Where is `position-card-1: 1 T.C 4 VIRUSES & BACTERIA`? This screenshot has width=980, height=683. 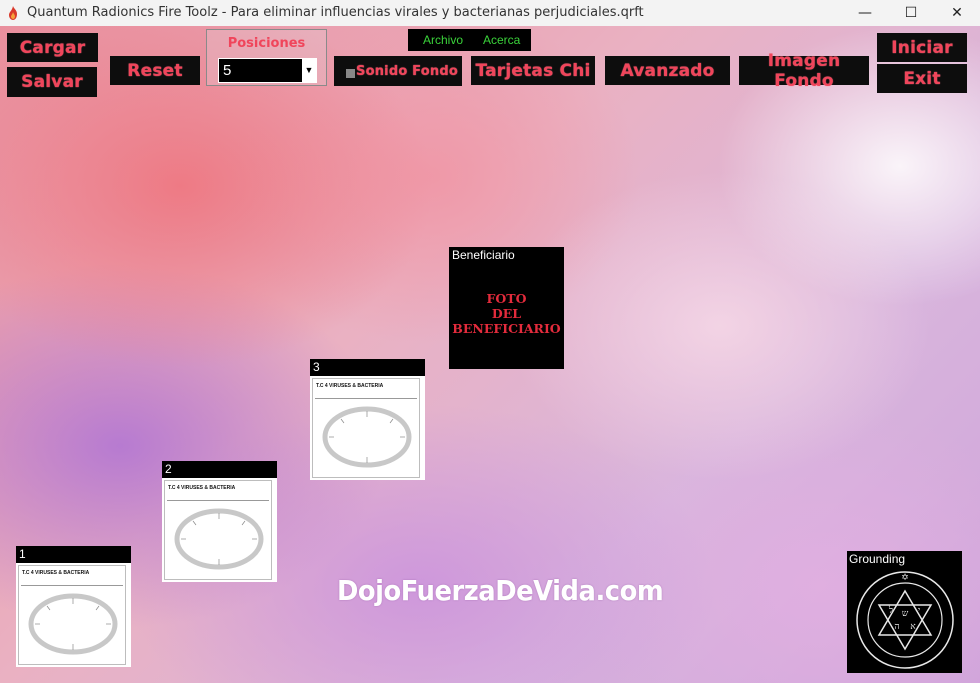
position-card-1: 1 T.C 4 VIRUSES & BACTERIA is located at coordinates (73, 606).